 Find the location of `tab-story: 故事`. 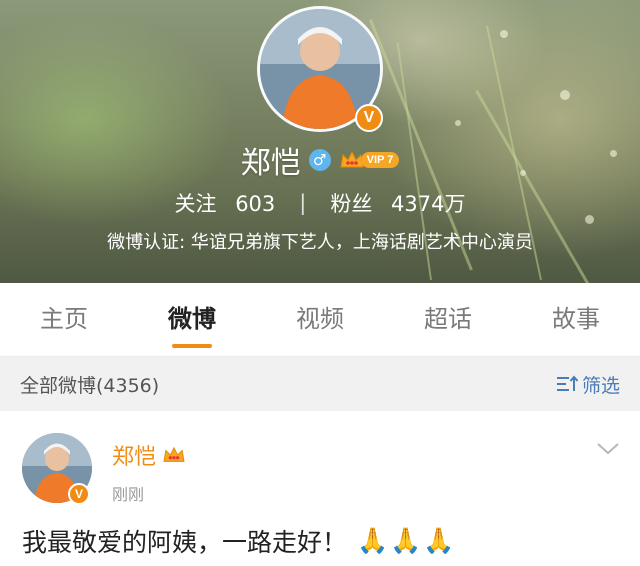

tab-story: 故事 is located at coordinates (576, 319).